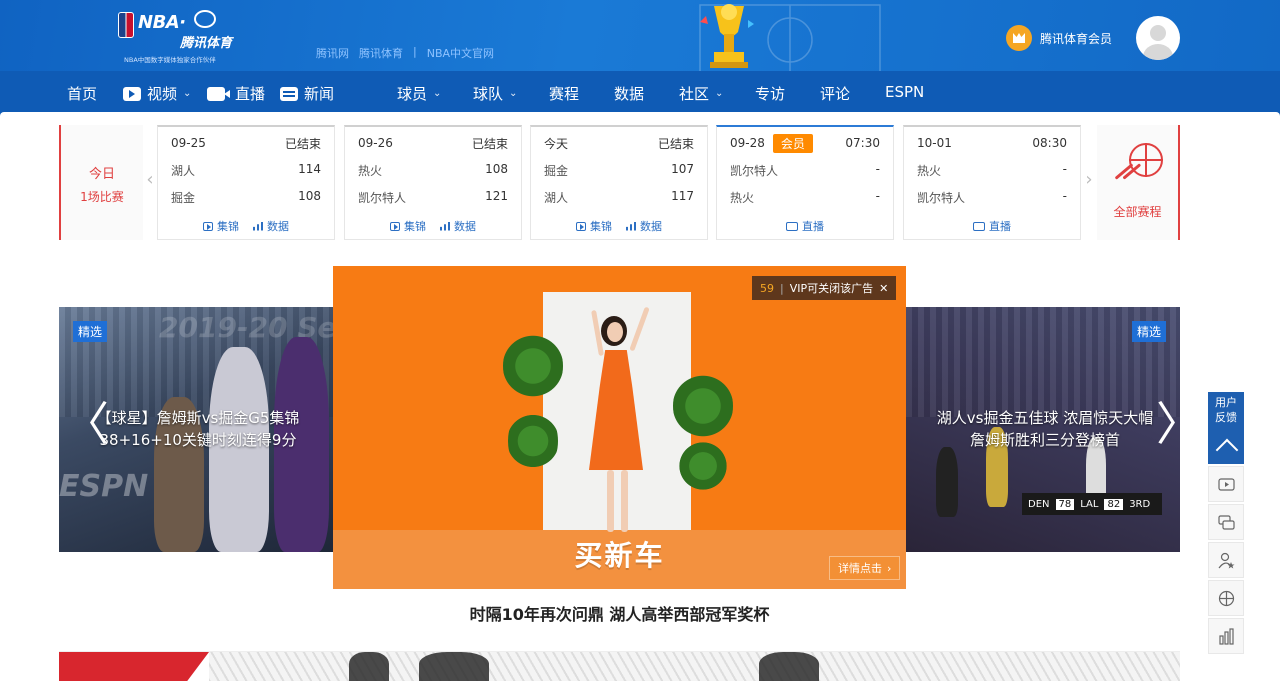 The image size is (1280, 681). What do you see at coordinates (629, 93) in the screenshot?
I see `nav-item-stats: 数据` at bounding box center [629, 93].